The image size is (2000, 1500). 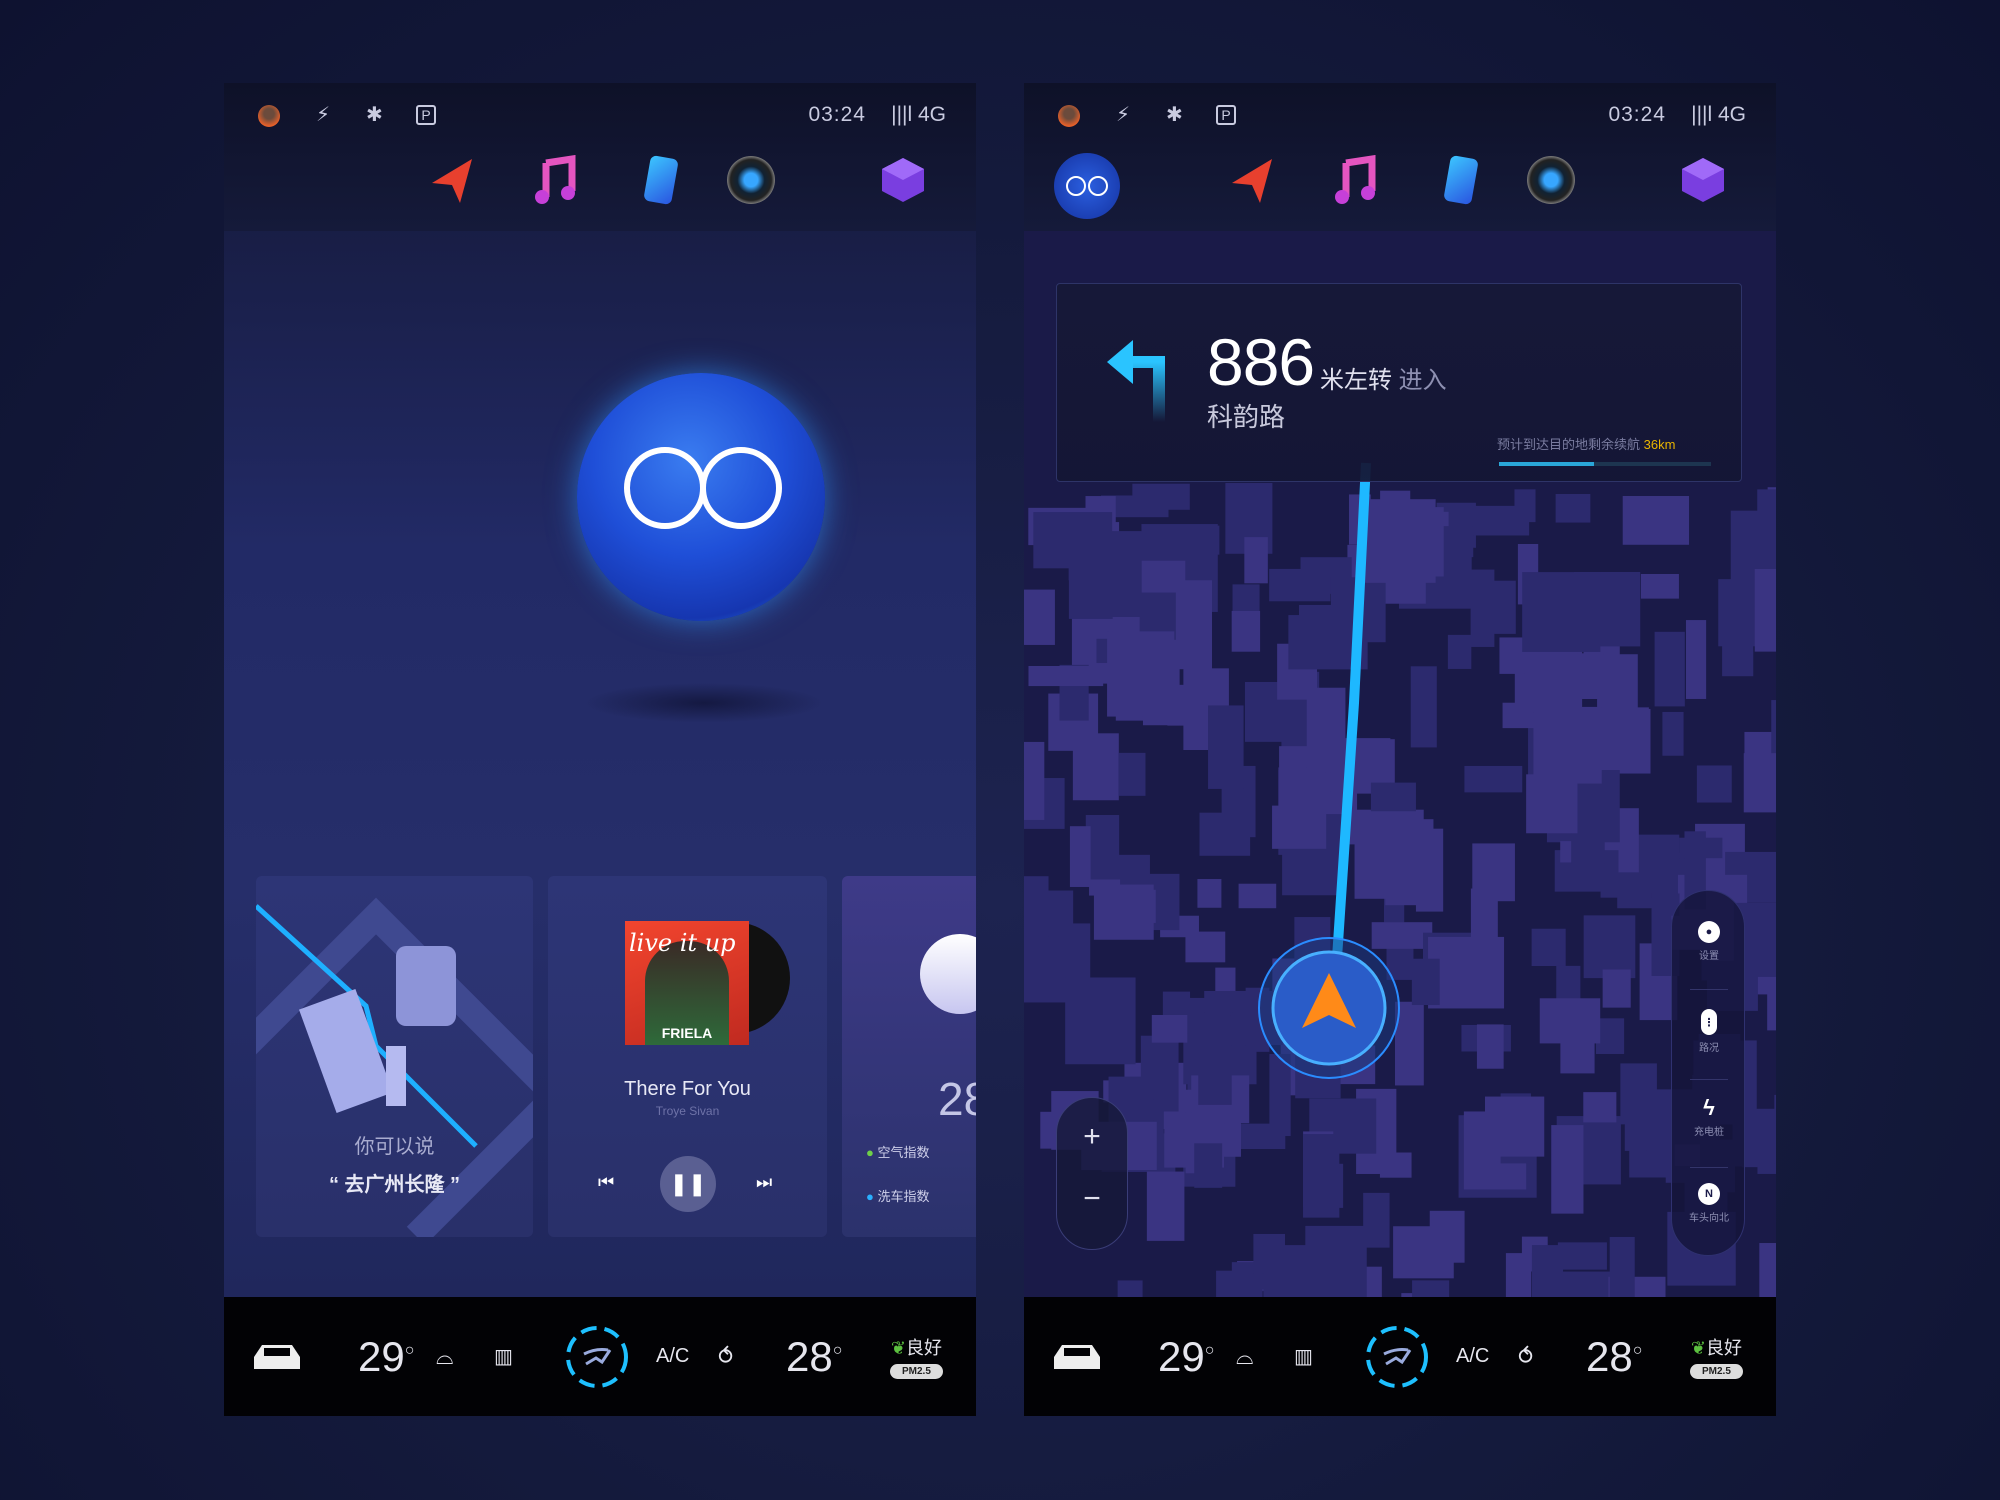 I want to click on parking-icon: P, so click(x=1226, y=115).